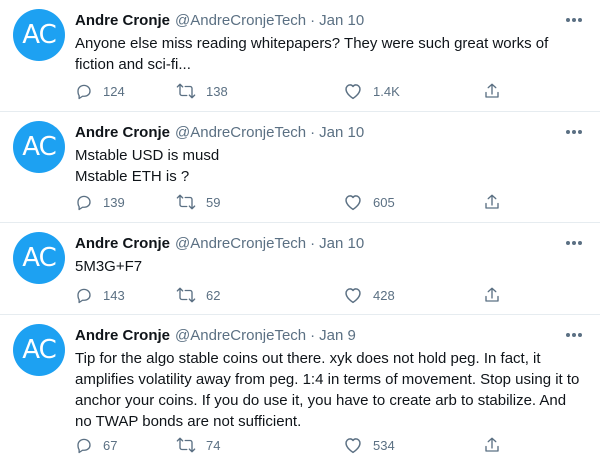  I want to click on reply-button: 143, so click(100, 295).